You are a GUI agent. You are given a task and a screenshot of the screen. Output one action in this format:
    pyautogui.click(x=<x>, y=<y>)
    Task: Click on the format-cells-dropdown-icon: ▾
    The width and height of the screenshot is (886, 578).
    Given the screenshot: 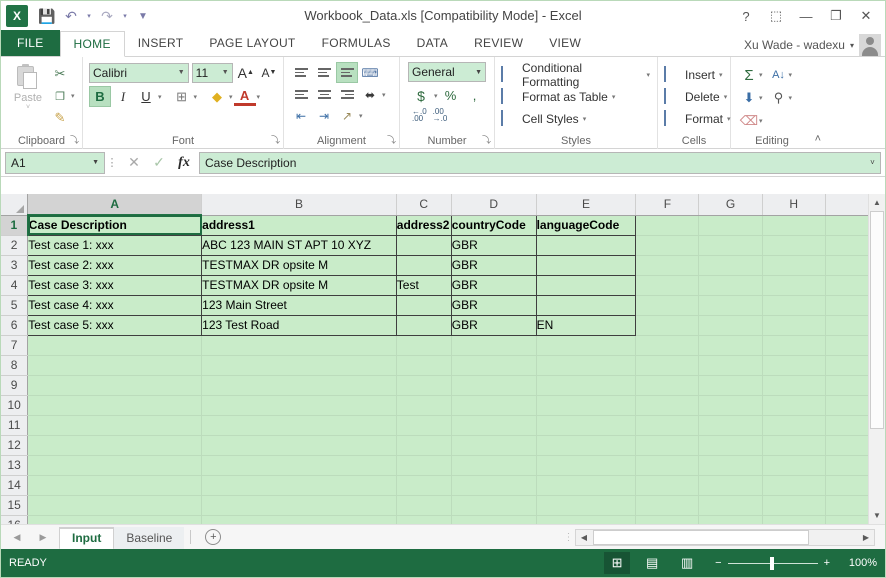 What is the action you would take?
    pyautogui.click(x=729, y=119)
    